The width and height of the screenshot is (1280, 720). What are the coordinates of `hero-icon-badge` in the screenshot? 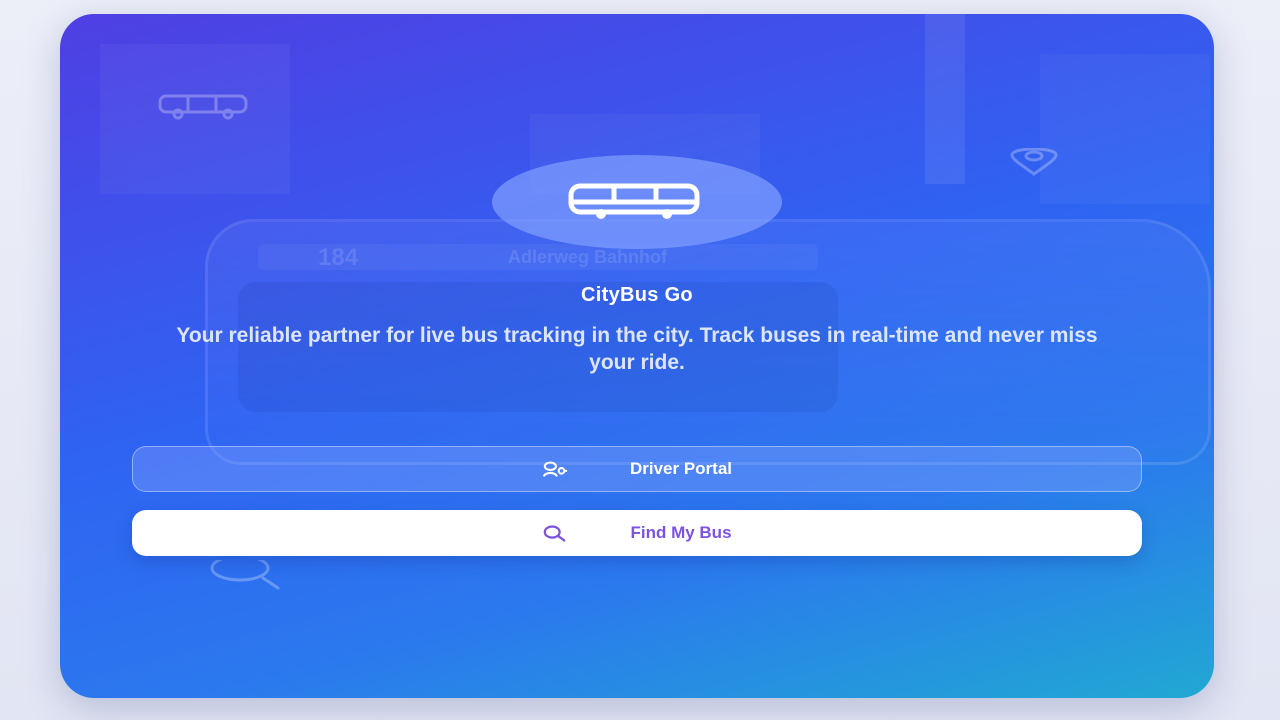 It's located at (637, 202).